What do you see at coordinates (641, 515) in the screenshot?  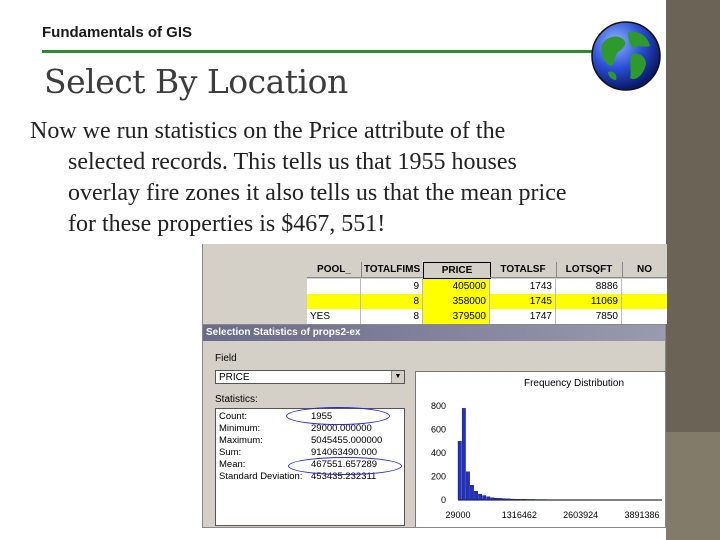 I see `x-tick-label: 3891386` at bounding box center [641, 515].